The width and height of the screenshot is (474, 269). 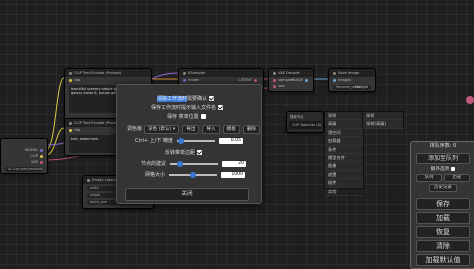 I want to click on output-port-image: IMAGE, so click(x=300, y=80).